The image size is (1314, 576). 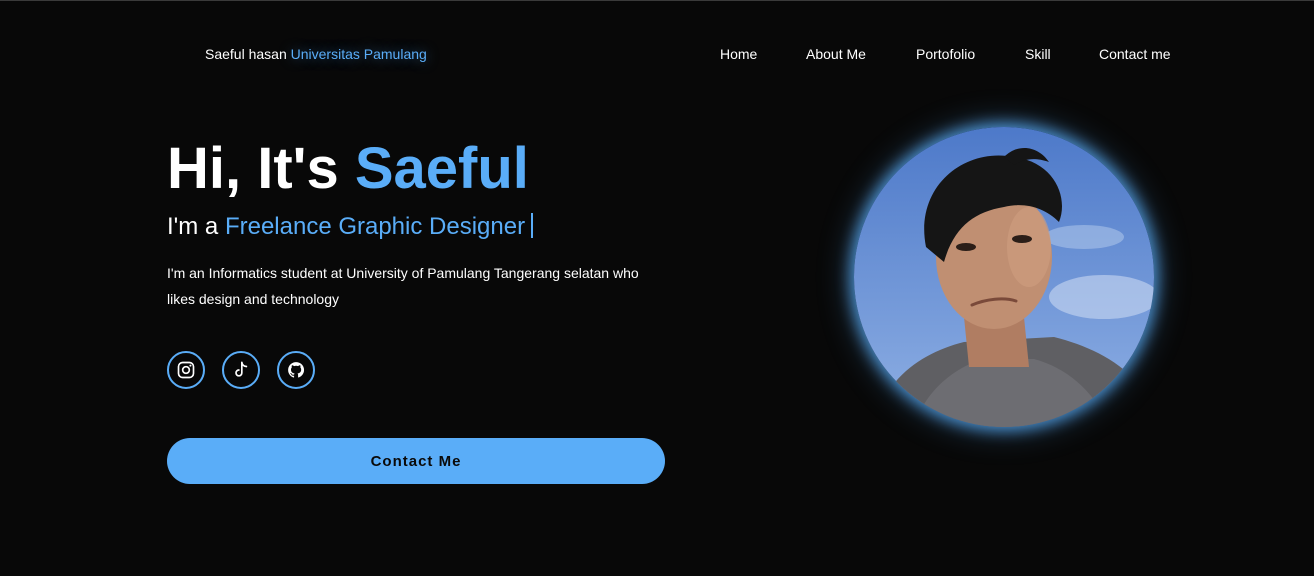 I want to click on contact-me-button: Contact Me, so click(x=416, y=461).